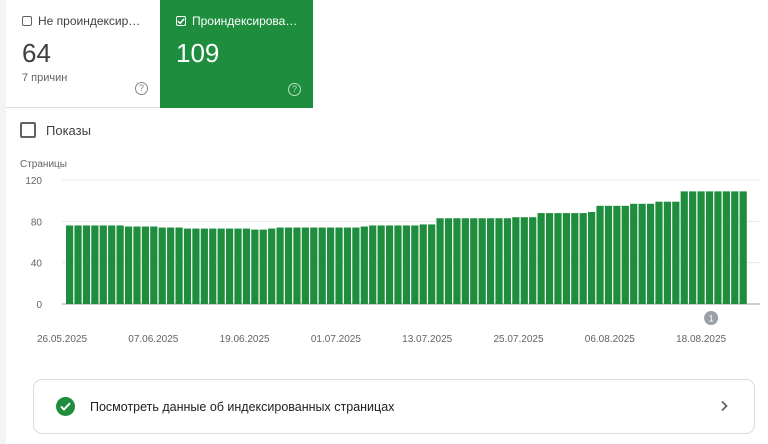 The height and width of the screenshot is (444, 768). I want to click on y-tick-label: 80, so click(37, 222).